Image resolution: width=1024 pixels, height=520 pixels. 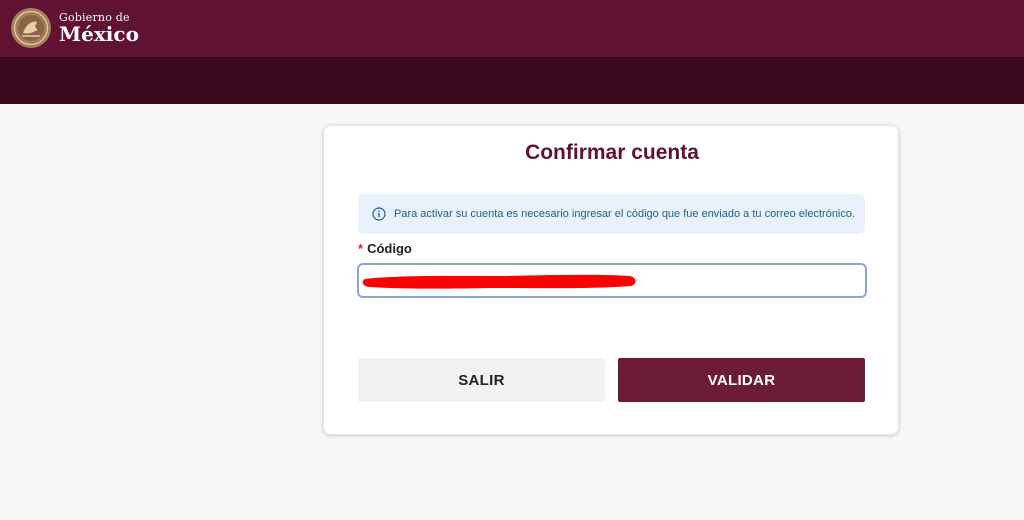 I want to click on sub-header-bar, so click(x=512, y=80).